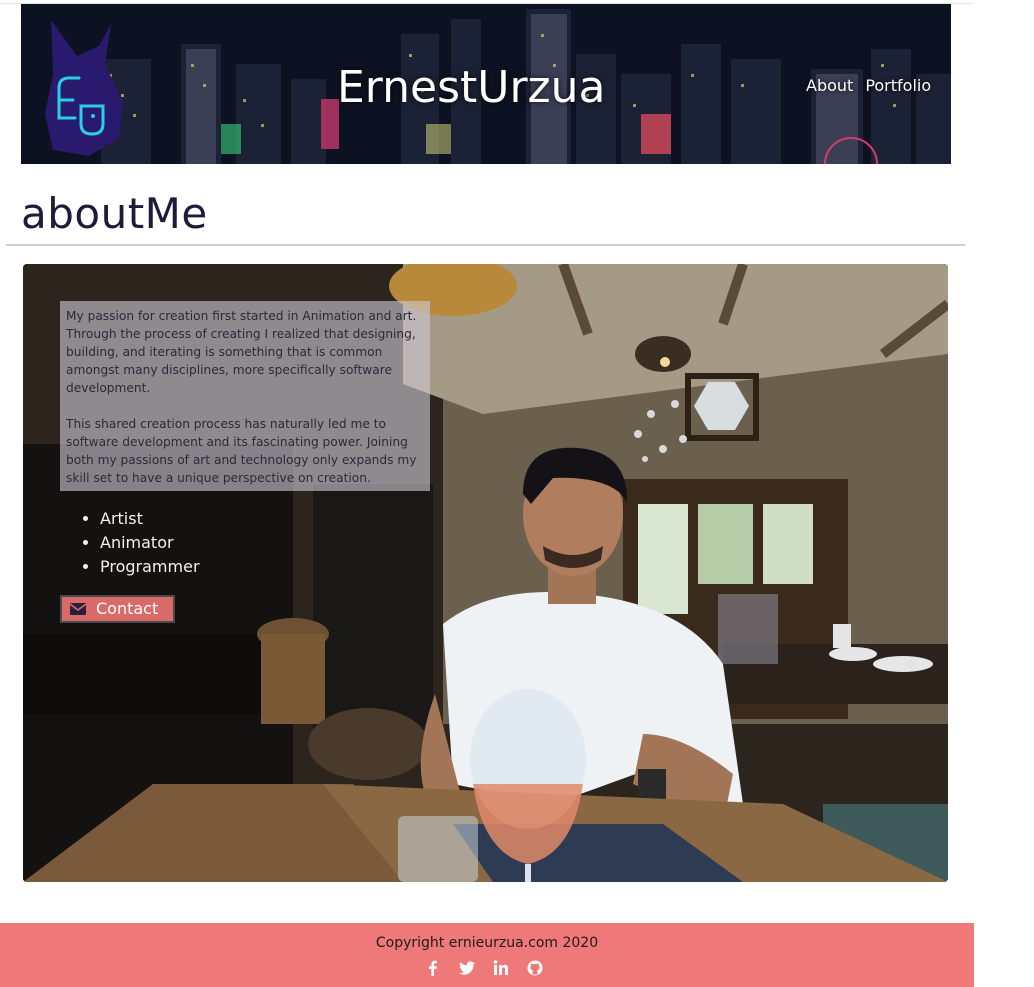  I want to click on main-nav: About Portfolio, so click(868, 85).